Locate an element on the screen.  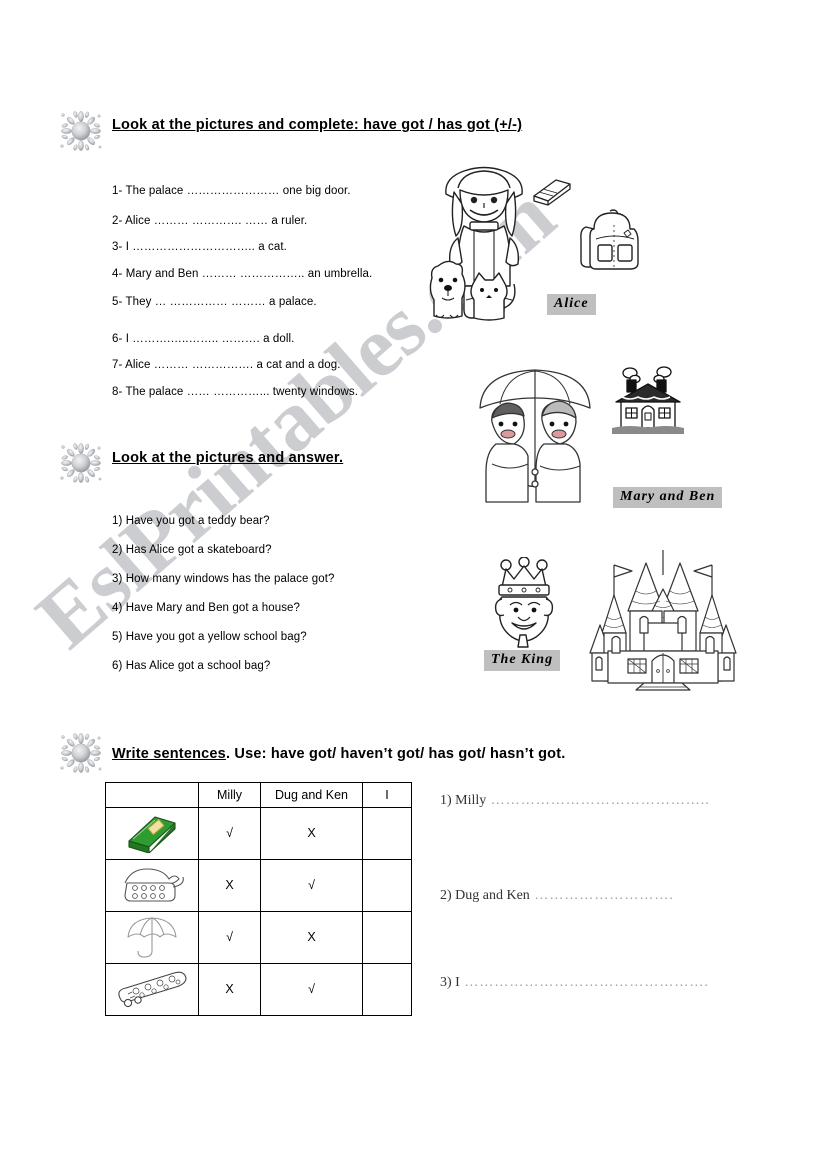
table-header-milly: Milly is located at coordinates (229, 795).